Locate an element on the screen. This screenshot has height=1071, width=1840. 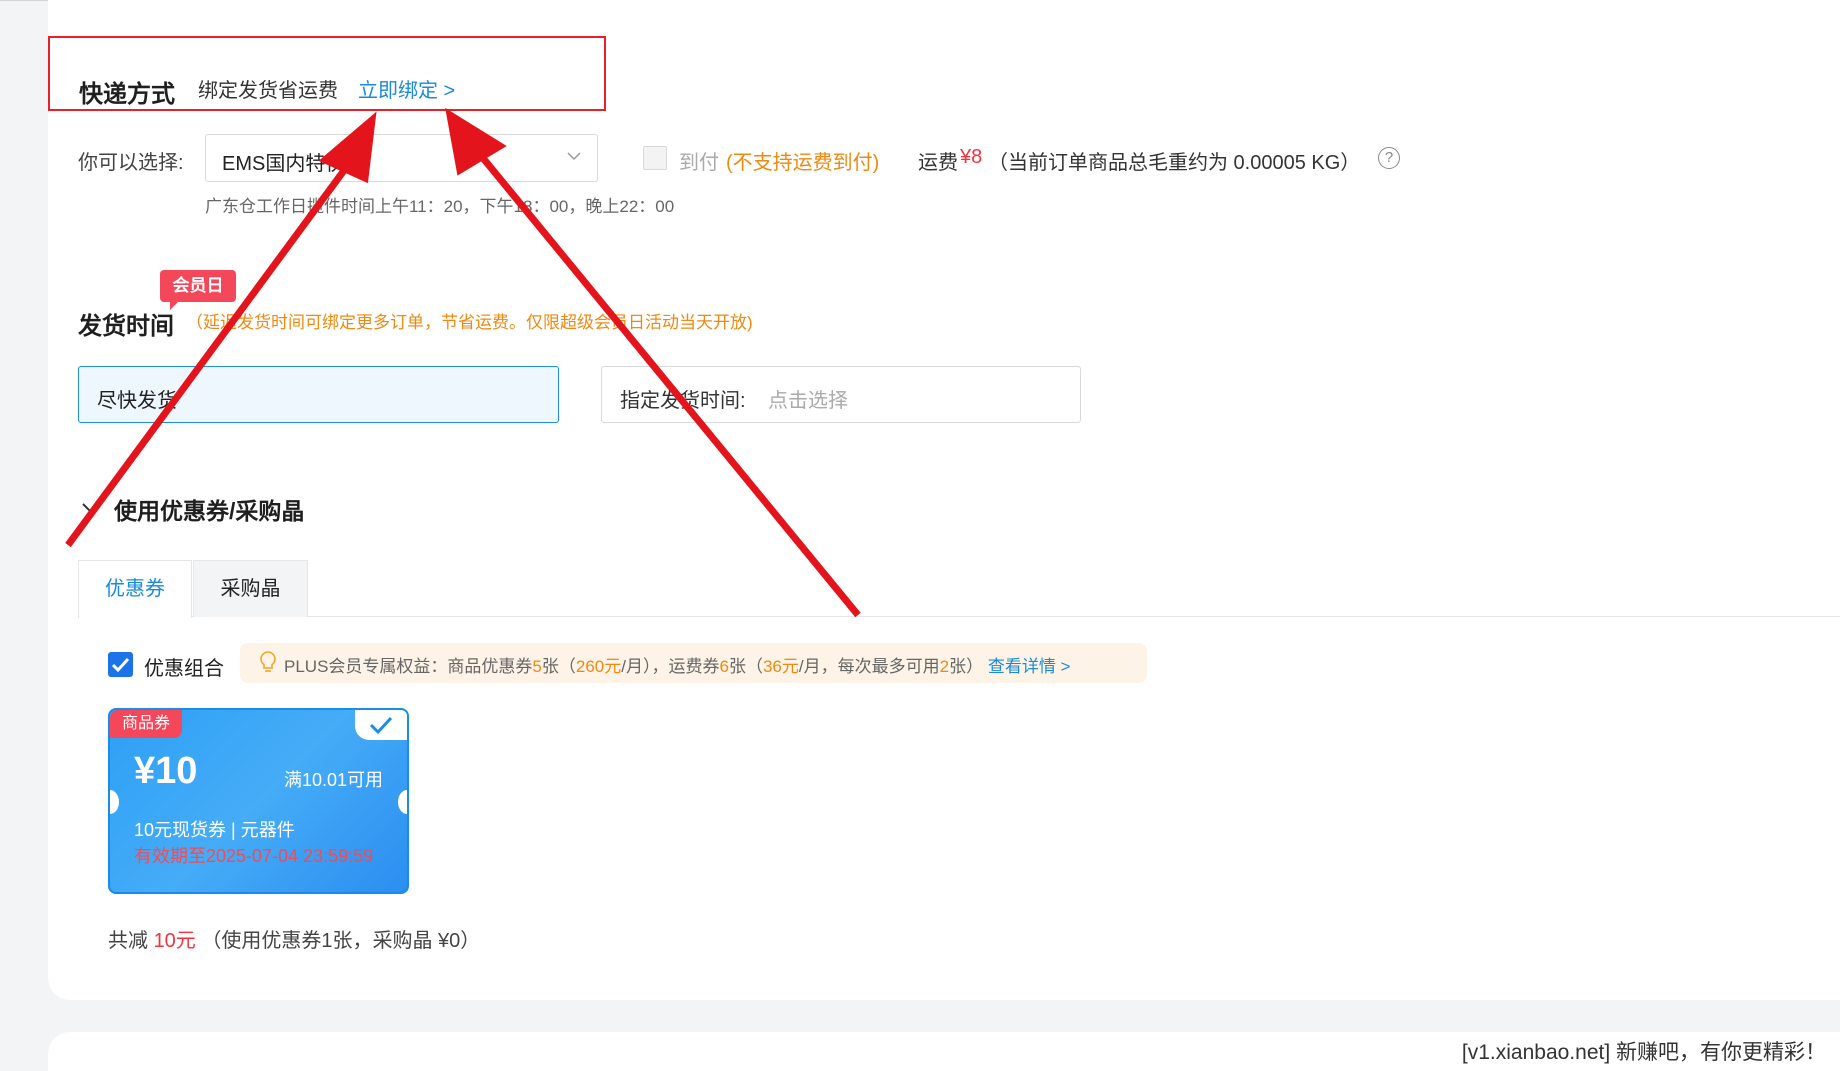
lightbulb-icon is located at coordinates (268, 661).